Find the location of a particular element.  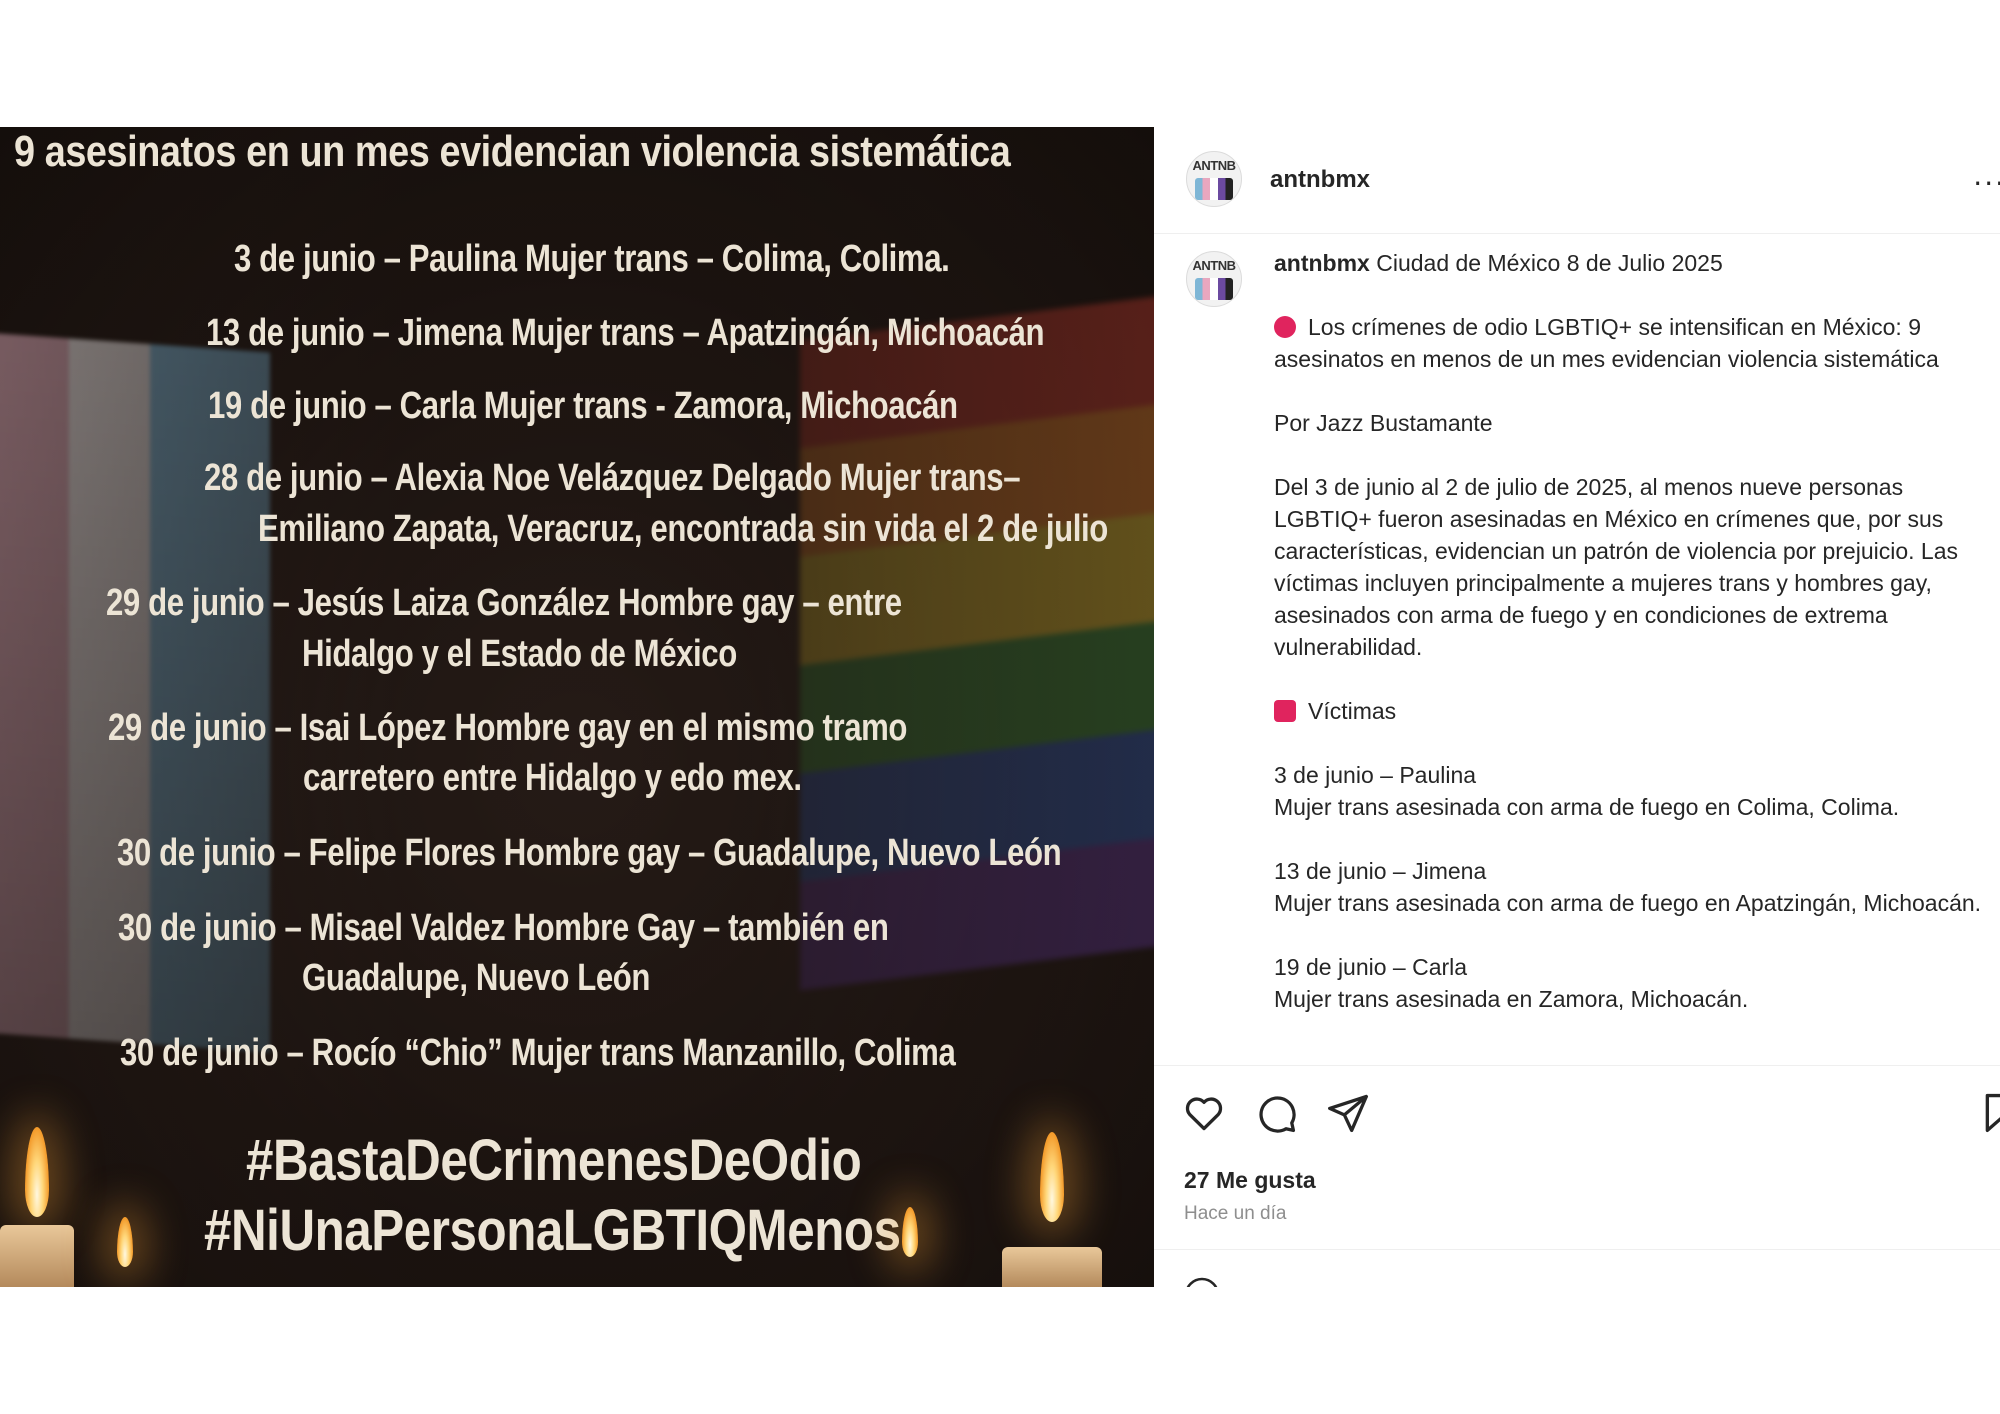

red-square-icon is located at coordinates (1285, 711).